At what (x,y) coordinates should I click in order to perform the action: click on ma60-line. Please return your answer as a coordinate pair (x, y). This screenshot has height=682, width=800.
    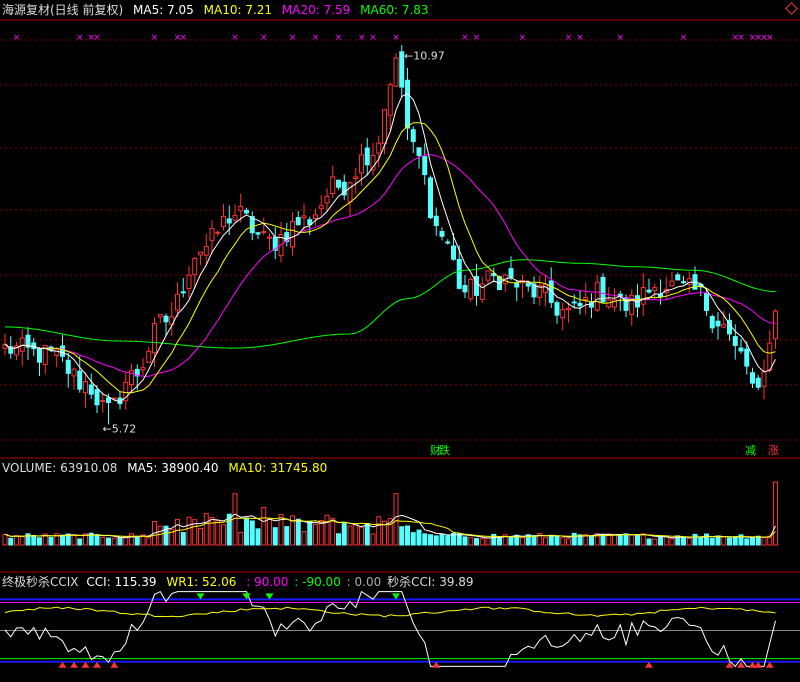
    Looking at the image, I should click on (390, 304).